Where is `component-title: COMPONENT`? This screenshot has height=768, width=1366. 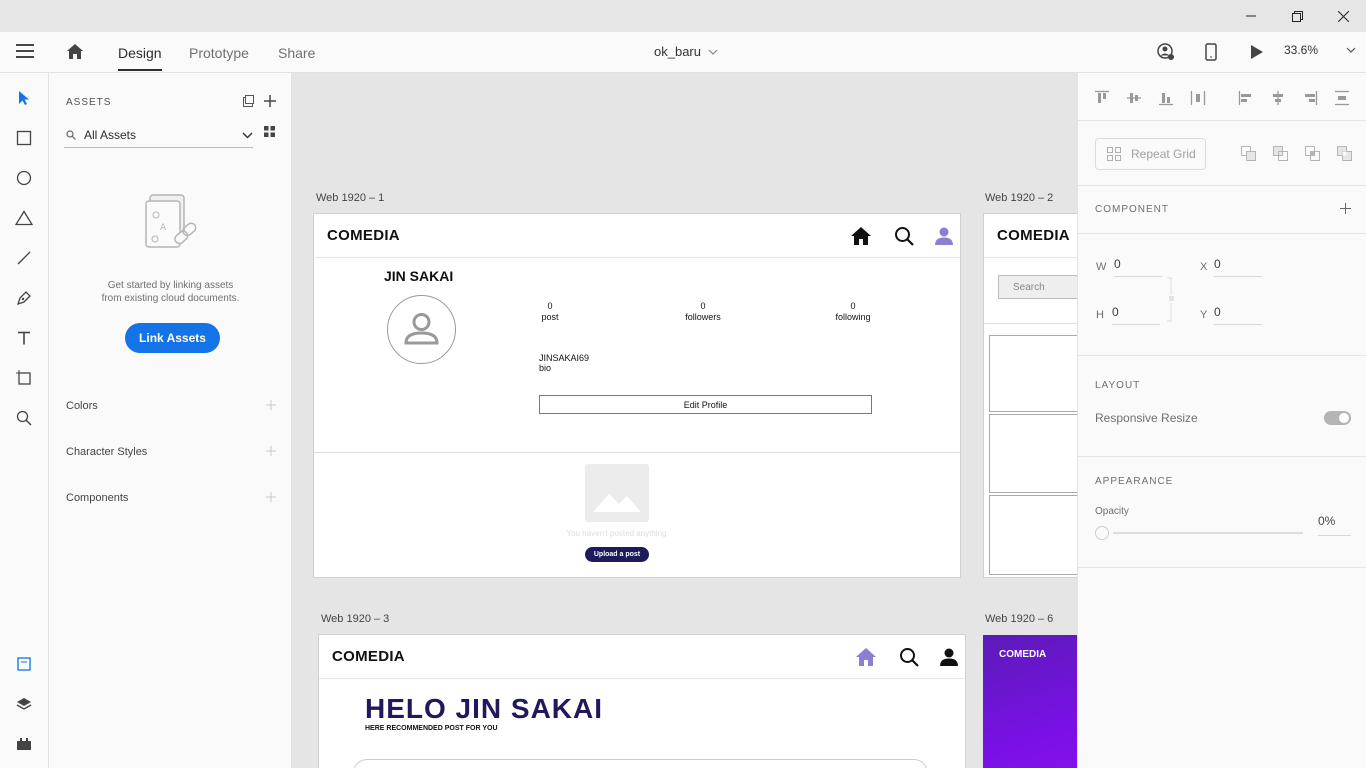 component-title: COMPONENT is located at coordinates (1132, 209).